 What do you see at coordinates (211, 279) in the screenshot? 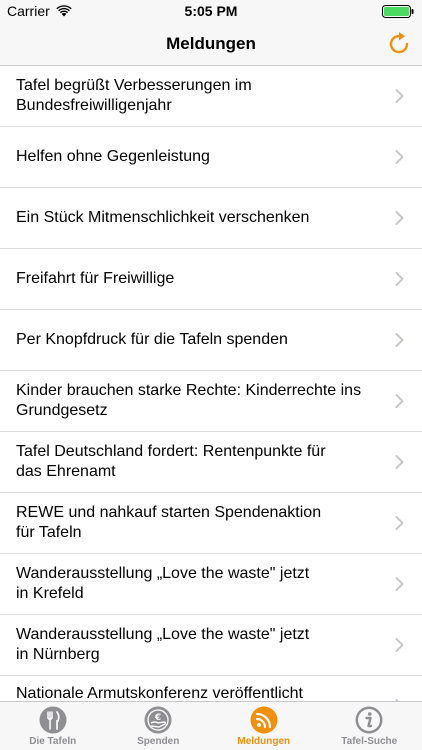
I see `news-list-item: Freifahrt für Freiwillige` at bounding box center [211, 279].